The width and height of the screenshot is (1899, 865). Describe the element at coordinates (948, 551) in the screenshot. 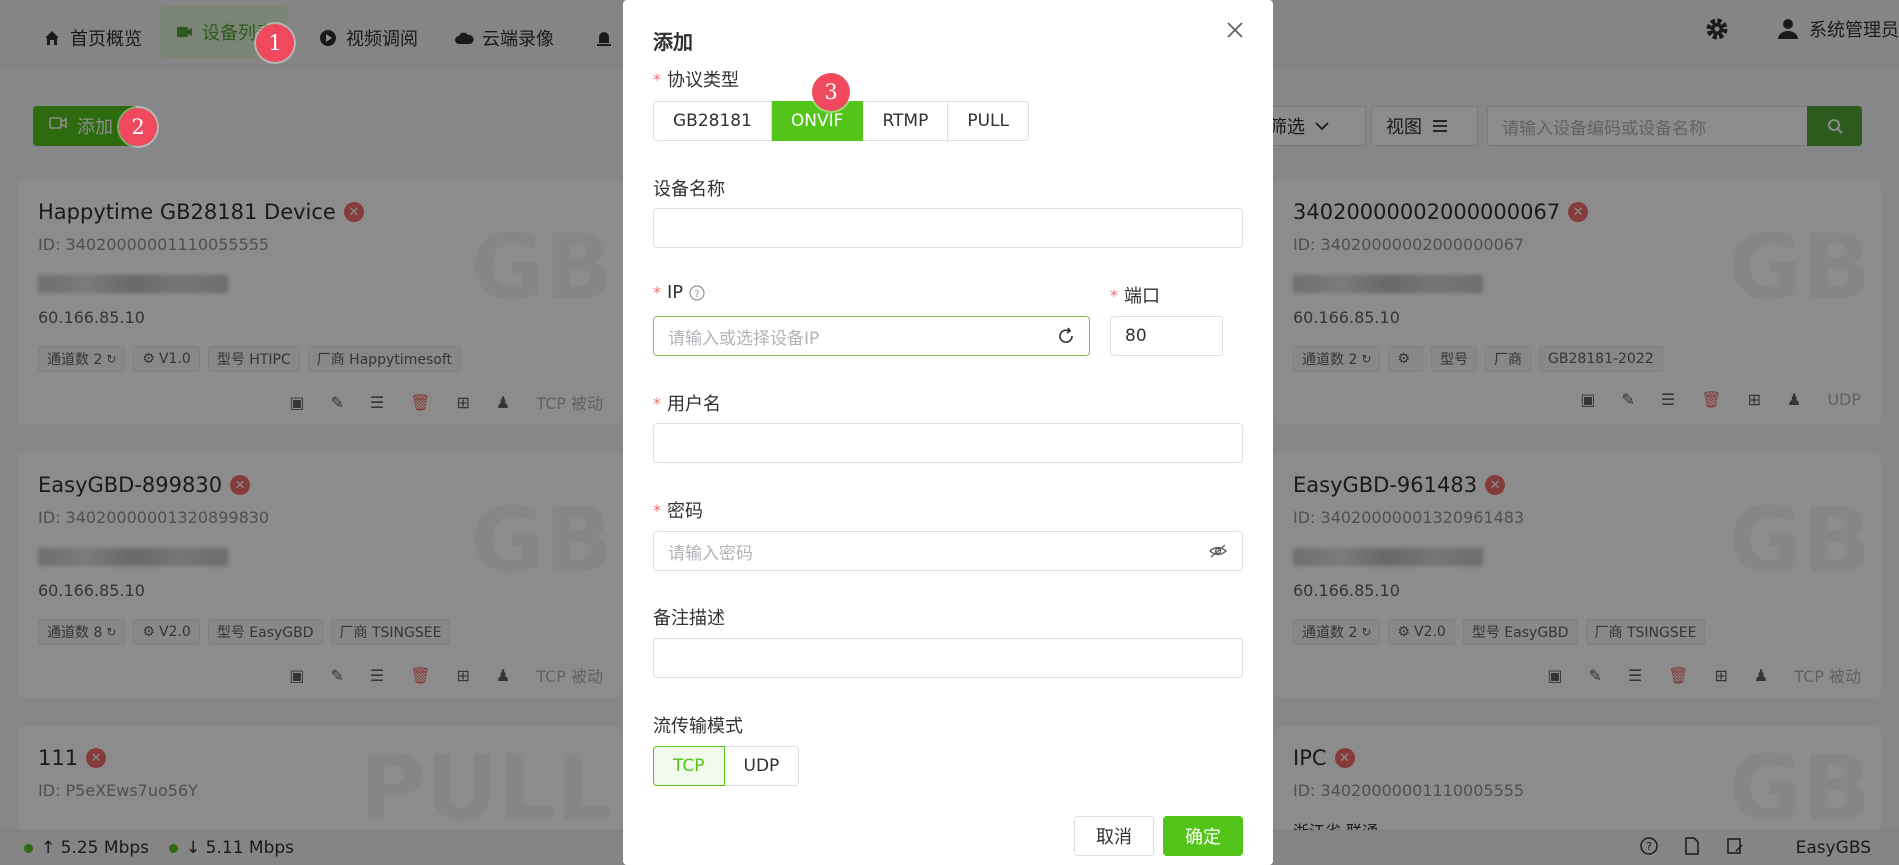

I see `password-input: 请输入密码` at that location.